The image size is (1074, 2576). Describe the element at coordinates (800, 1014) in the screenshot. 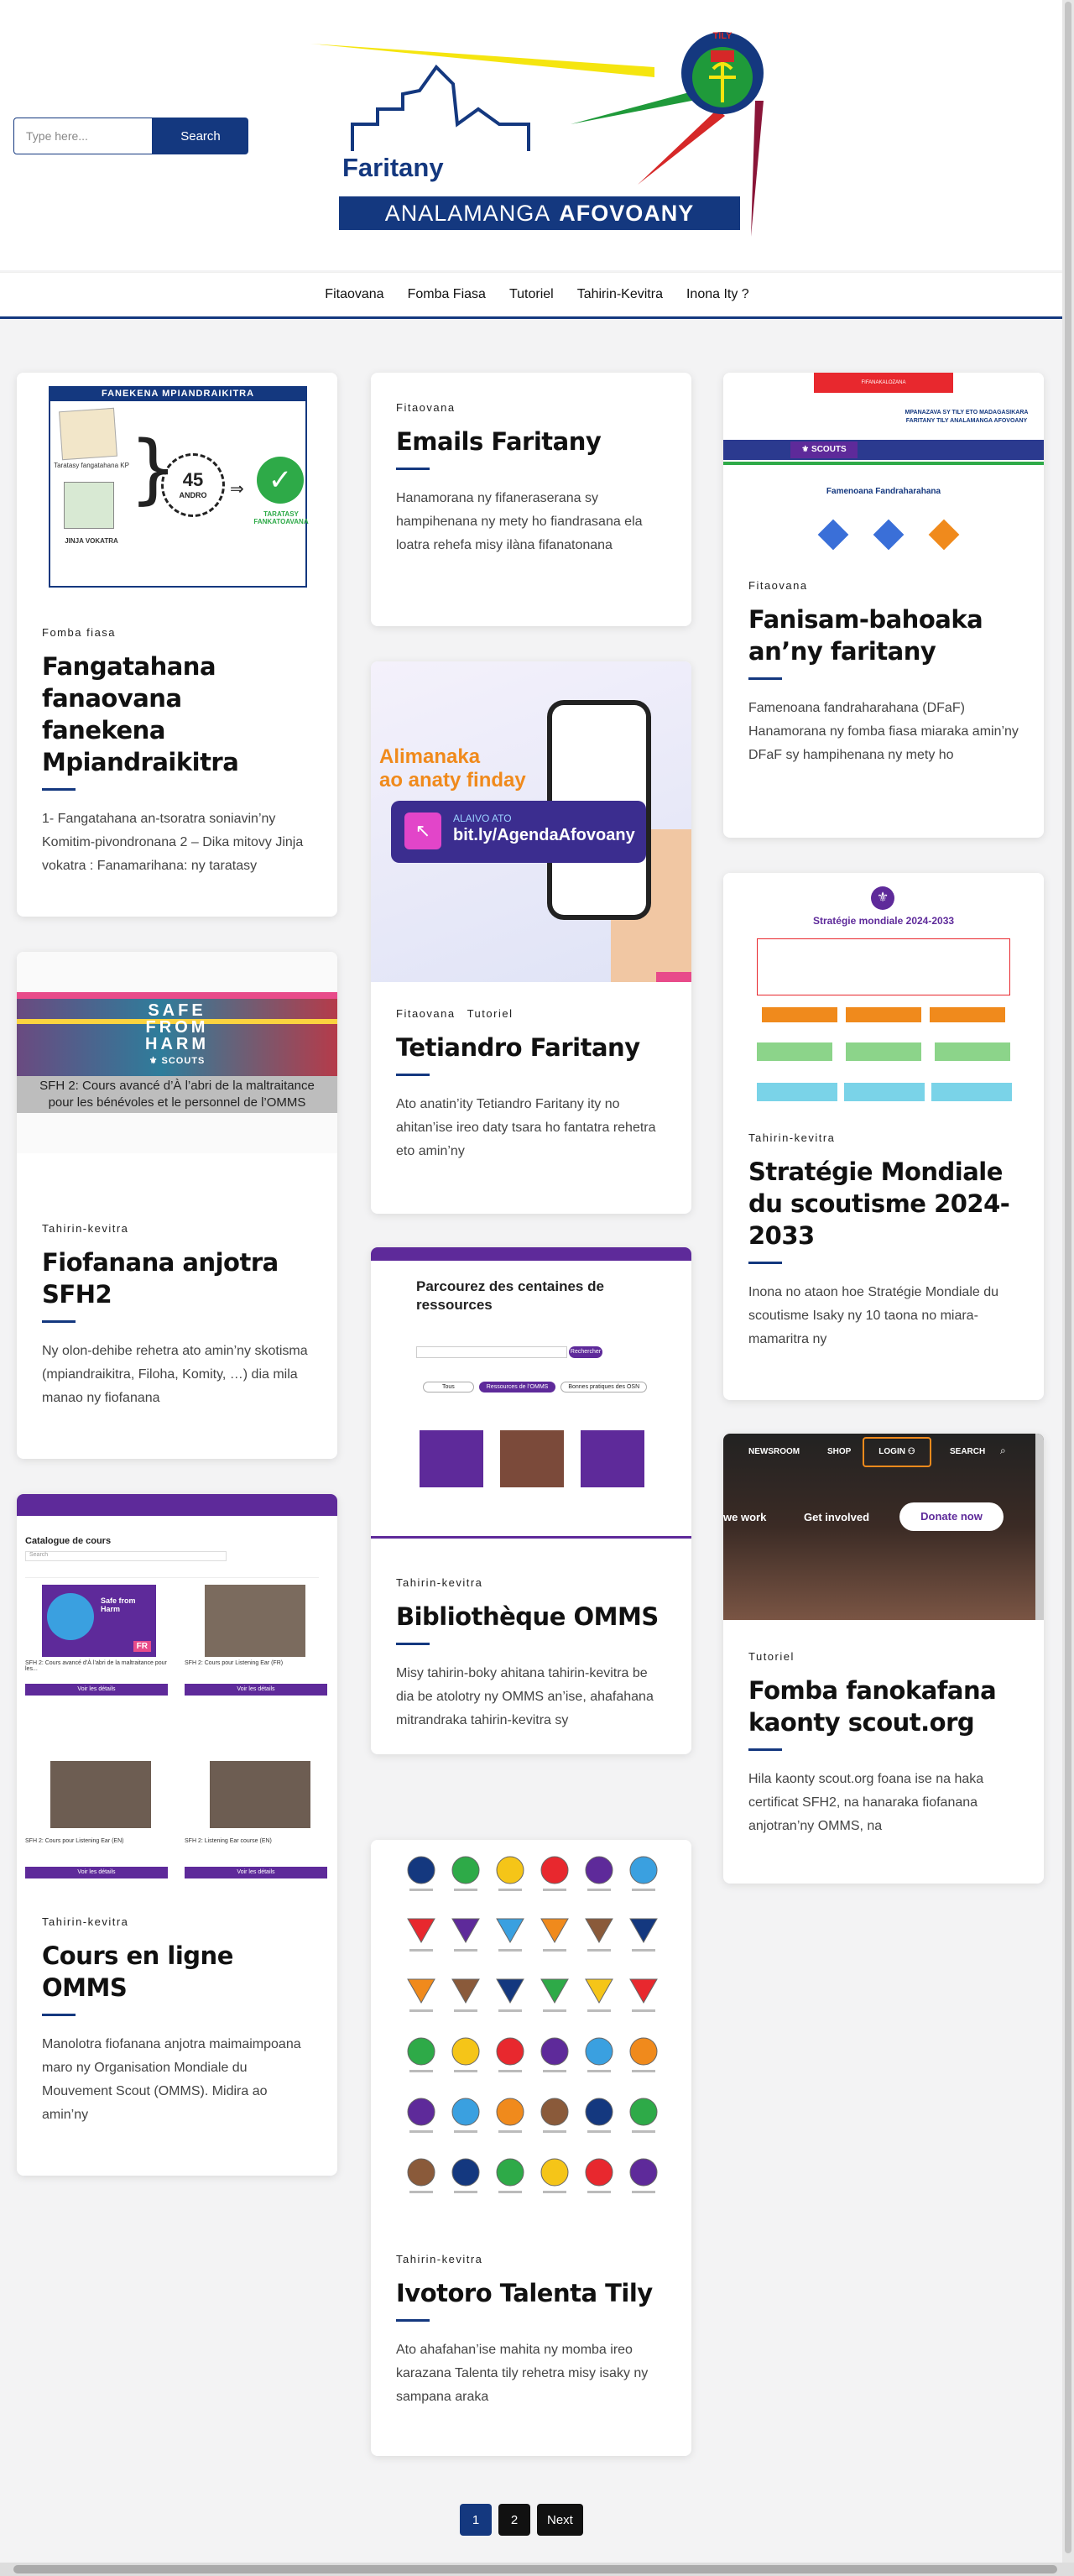

I see `thumb-impact` at that location.